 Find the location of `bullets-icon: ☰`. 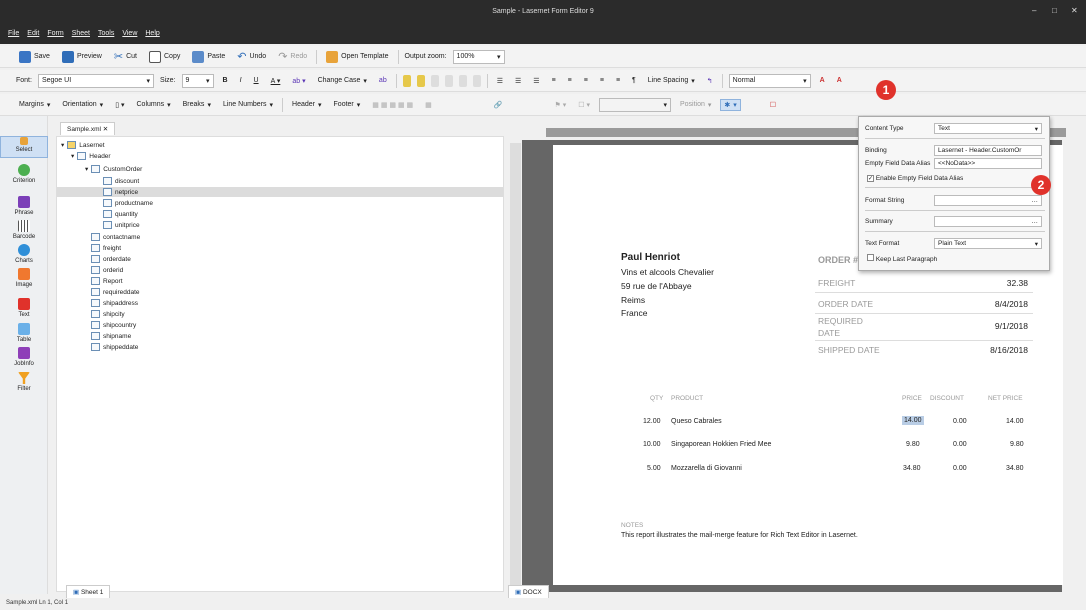

bullets-icon: ☰ is located at coordinates (500, 81).